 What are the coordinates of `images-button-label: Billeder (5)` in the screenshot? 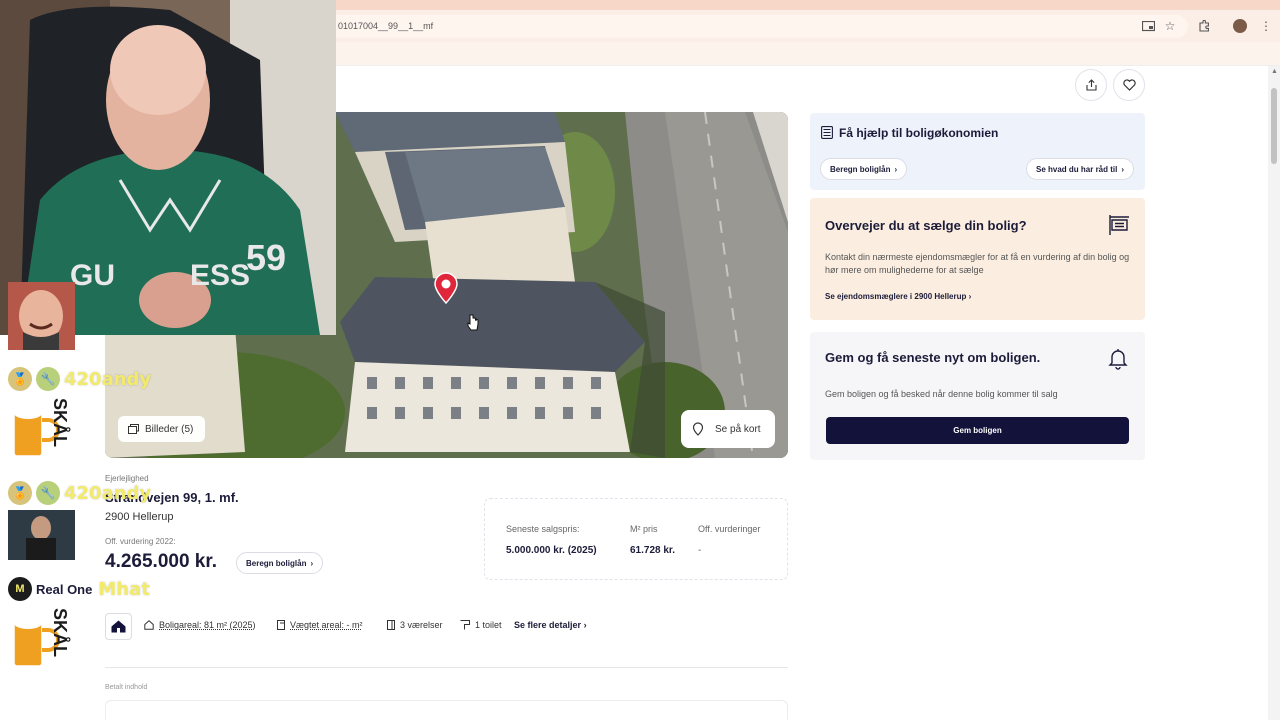 It's located at (169, 429).